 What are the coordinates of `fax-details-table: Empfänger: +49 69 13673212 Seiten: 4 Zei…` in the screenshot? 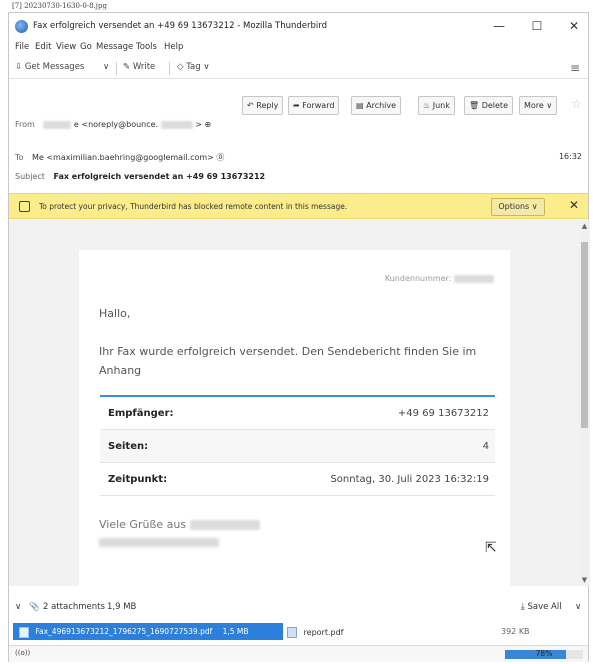 It's located at (297, 445).